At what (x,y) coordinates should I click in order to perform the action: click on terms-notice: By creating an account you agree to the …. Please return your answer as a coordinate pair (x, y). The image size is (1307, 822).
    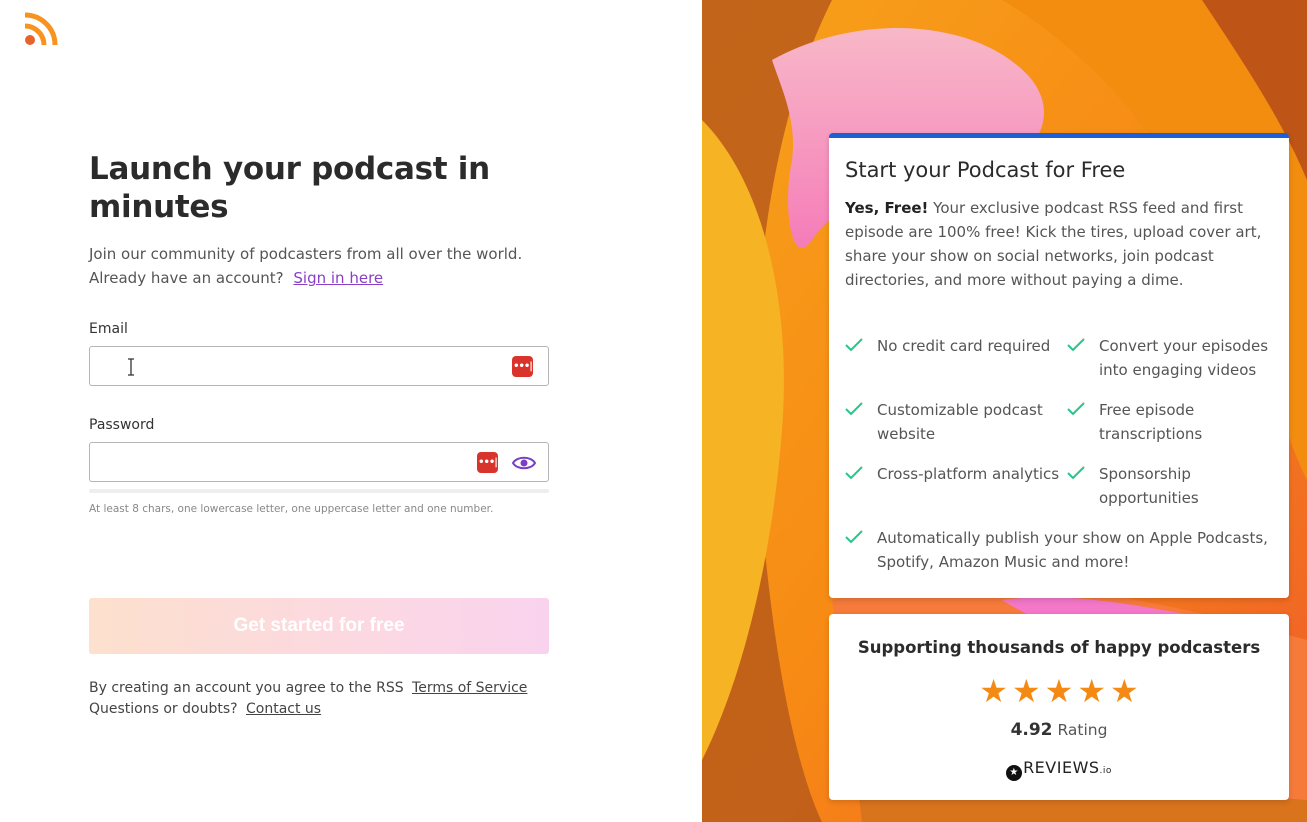
    Looking at the image, I should click on (308, 699).